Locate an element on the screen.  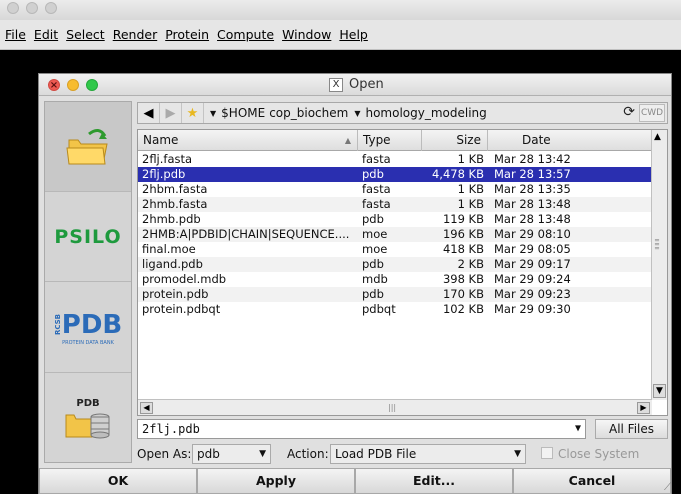
menu-file: File is located at coordinates (15, 34).